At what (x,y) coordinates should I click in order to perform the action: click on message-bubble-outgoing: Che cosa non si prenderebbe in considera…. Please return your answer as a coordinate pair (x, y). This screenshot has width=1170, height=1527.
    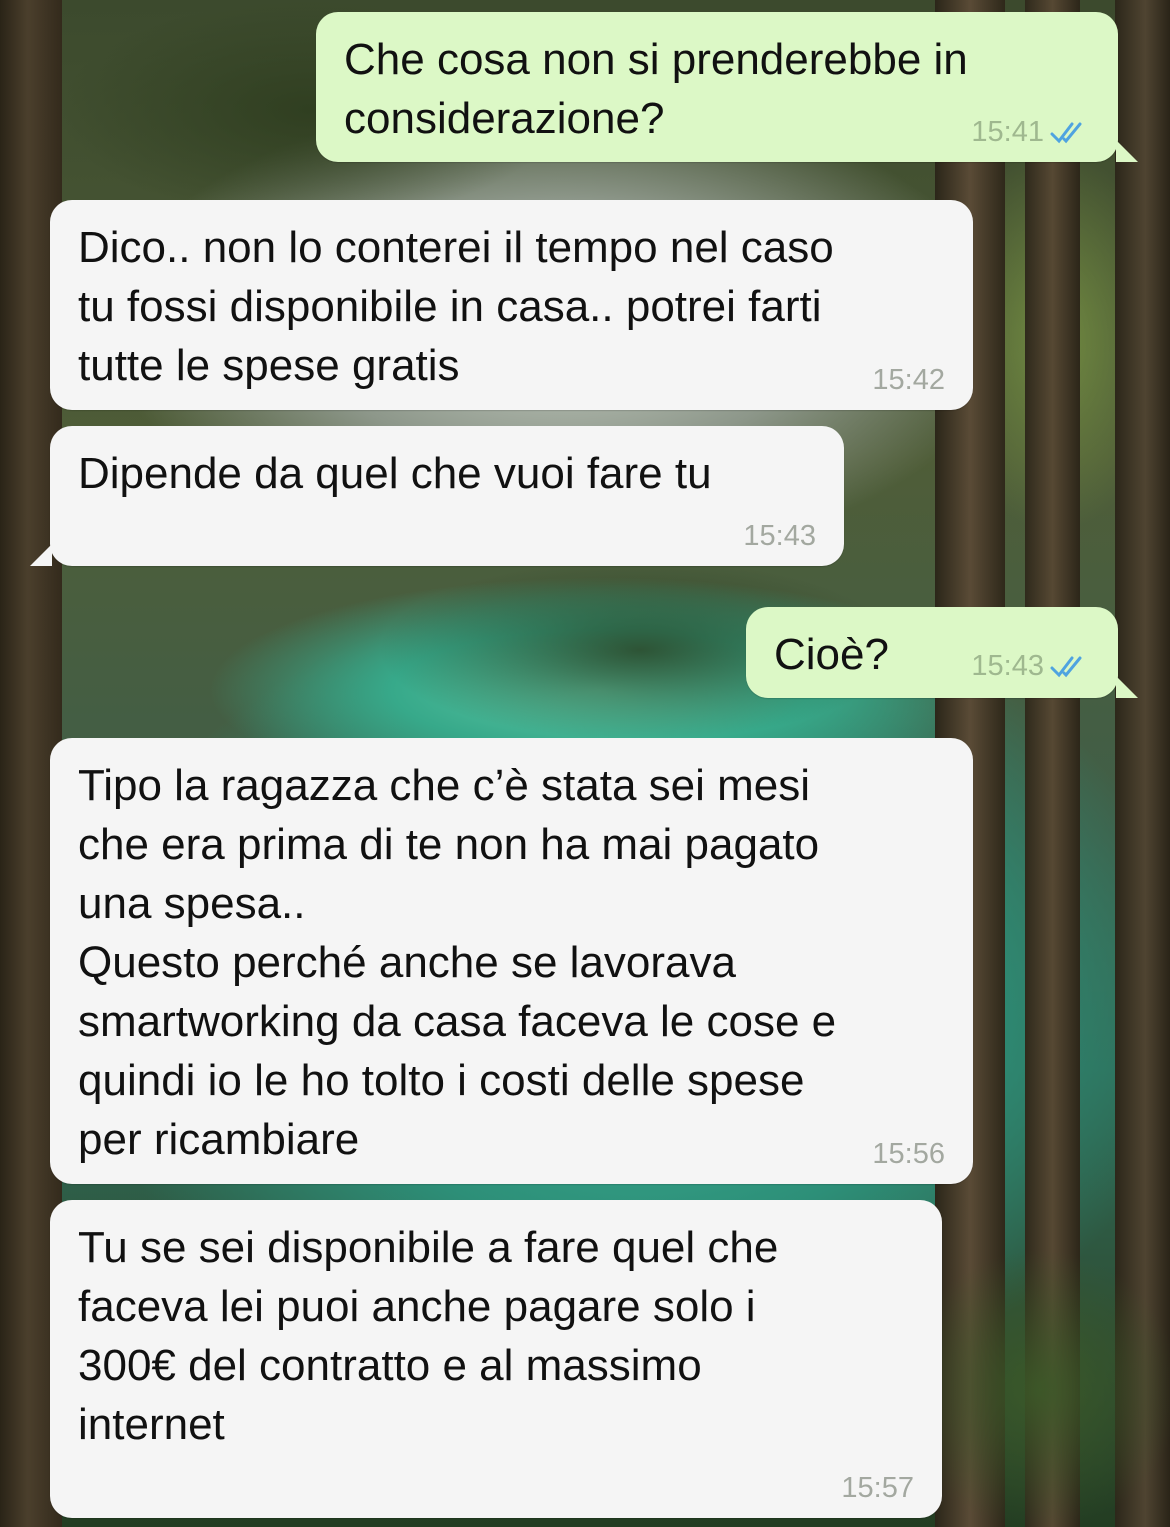
    Looking at the image, I should click on (727, 87).